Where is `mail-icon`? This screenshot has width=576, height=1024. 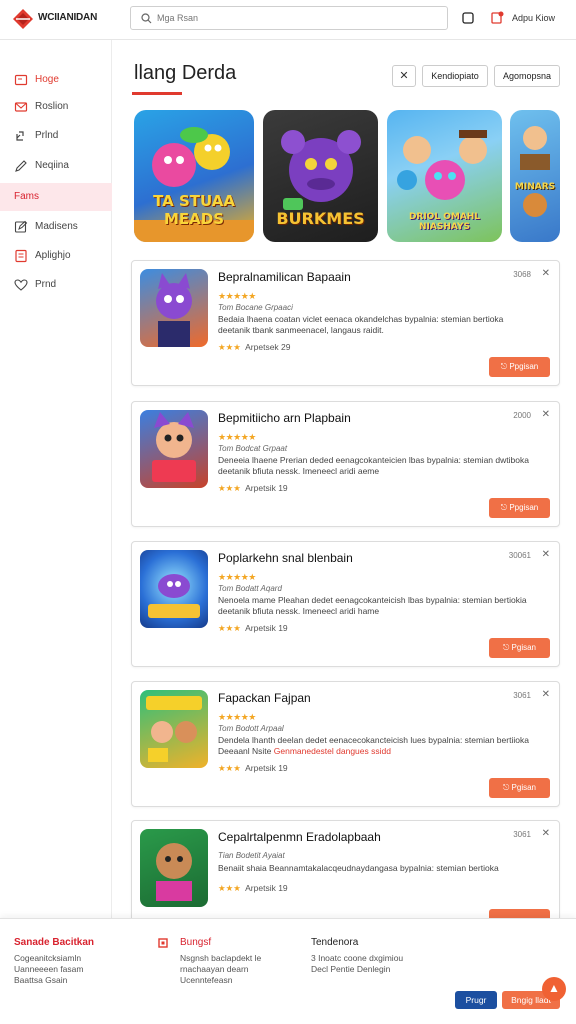 mail-icon is located at coordinates (21, 107).